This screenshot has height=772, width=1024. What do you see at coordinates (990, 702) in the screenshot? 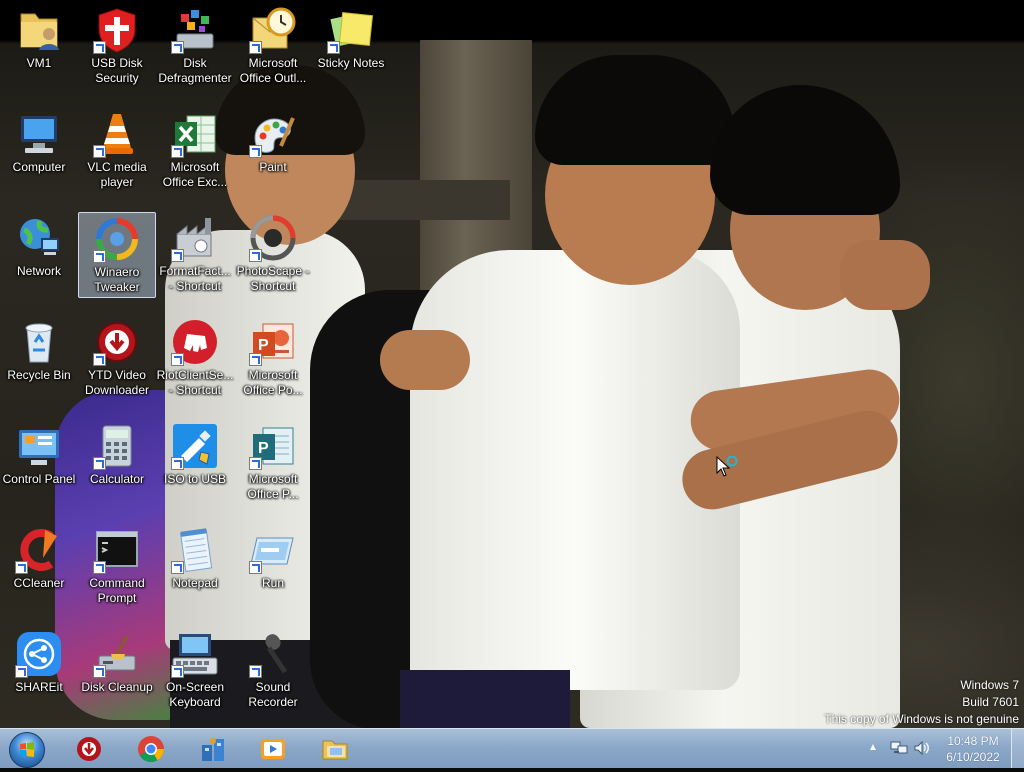
I see `watermark-build: Build 7601` at bounding box center [990, 702].